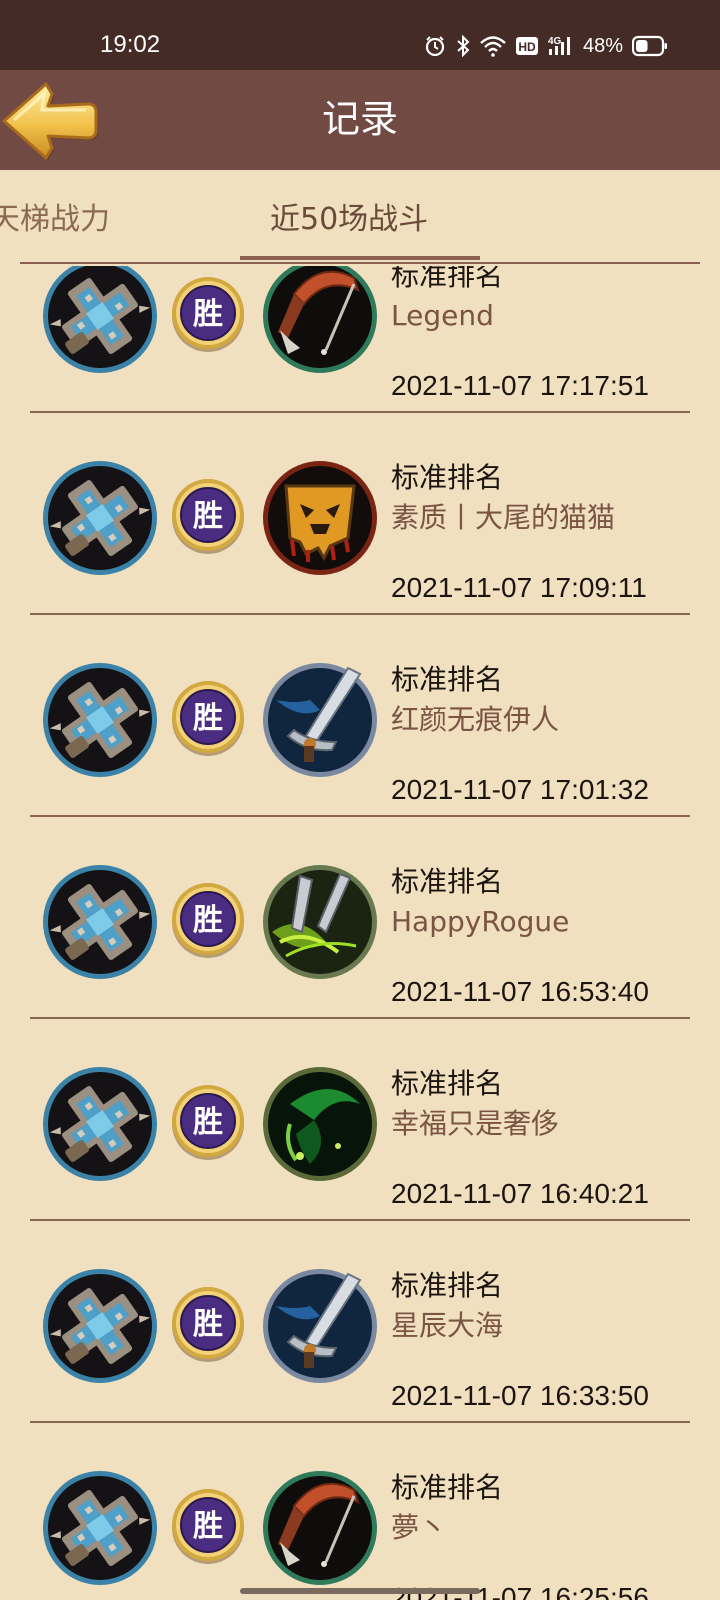  I want to click on record-row: 胜 标准排名 夢丶 2021-11-07 16:25:56, so click(360, 1521).